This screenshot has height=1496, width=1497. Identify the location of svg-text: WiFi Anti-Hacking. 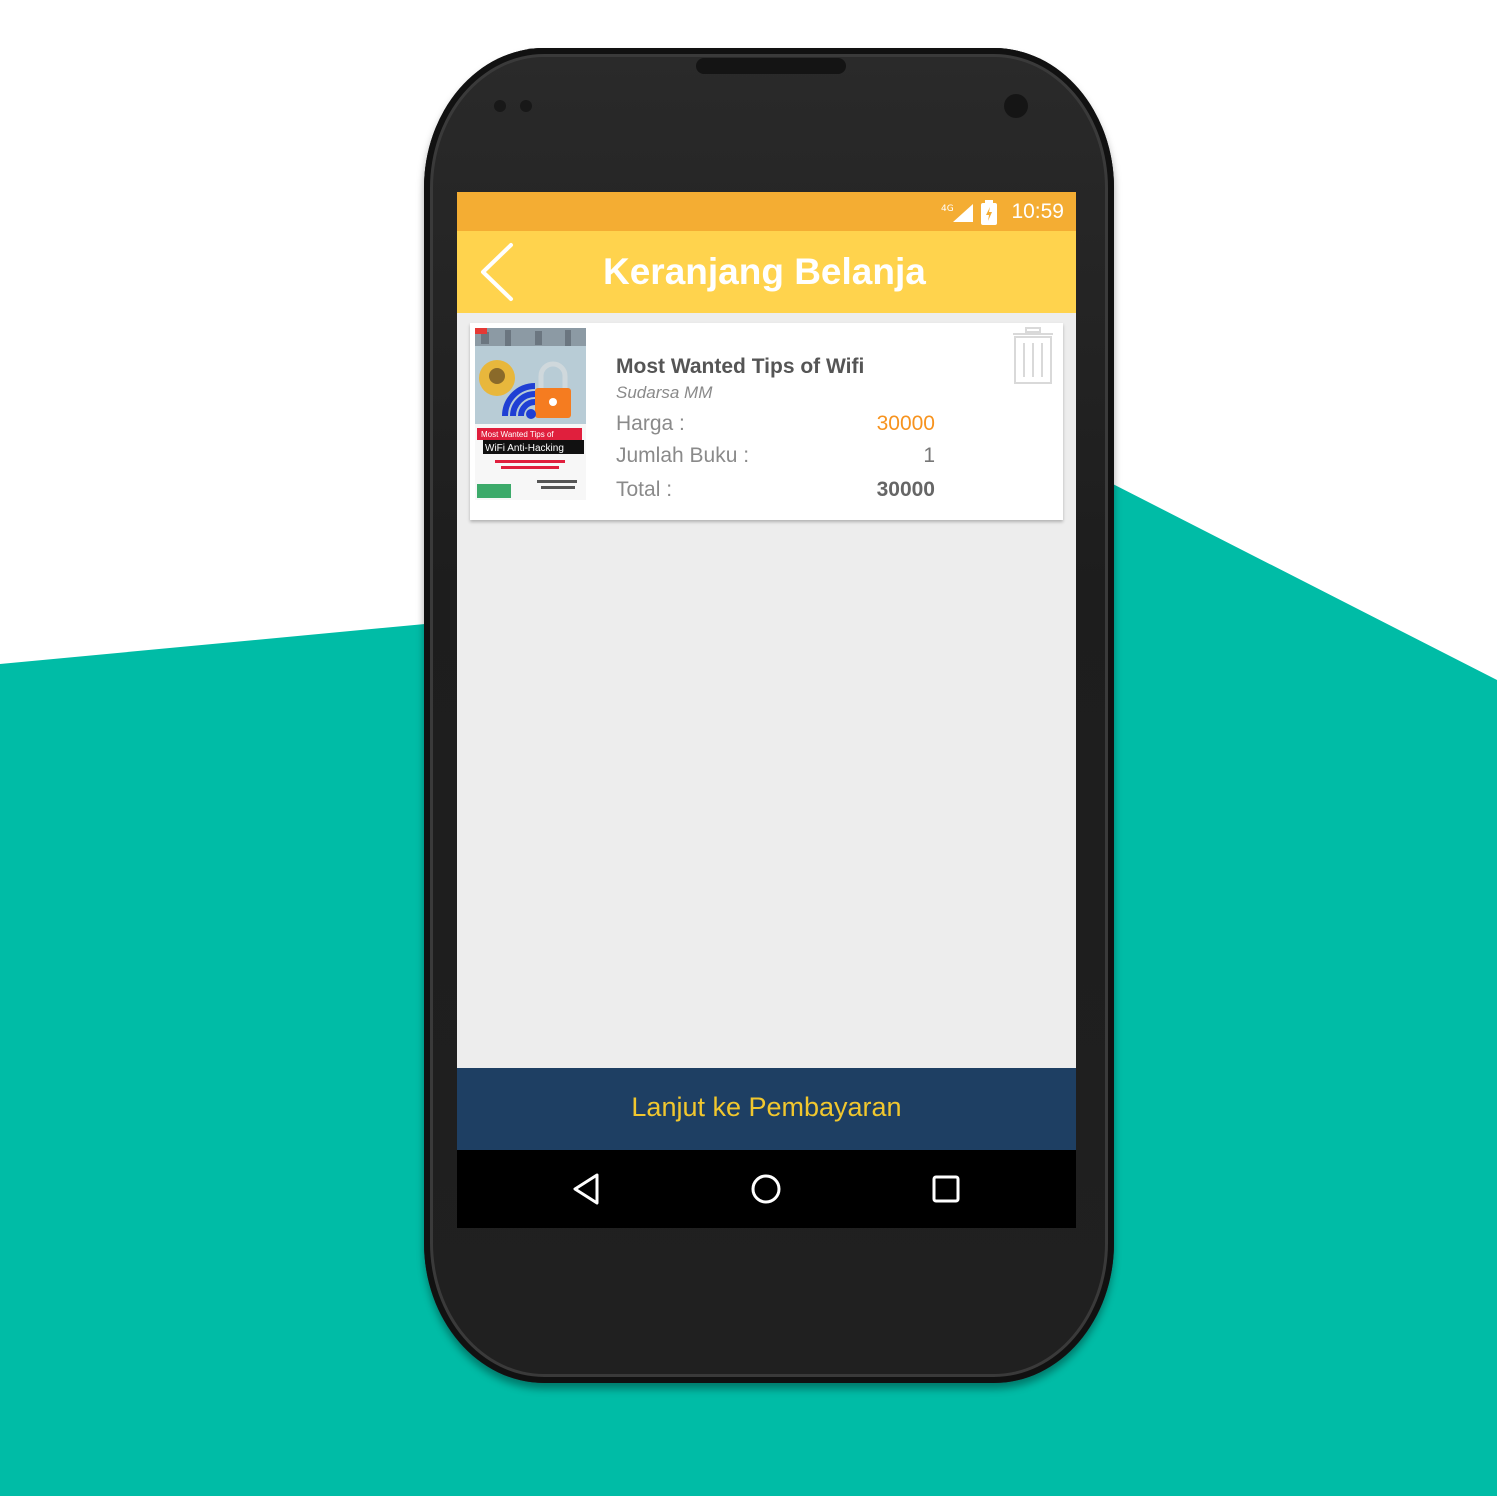
(524, 448).